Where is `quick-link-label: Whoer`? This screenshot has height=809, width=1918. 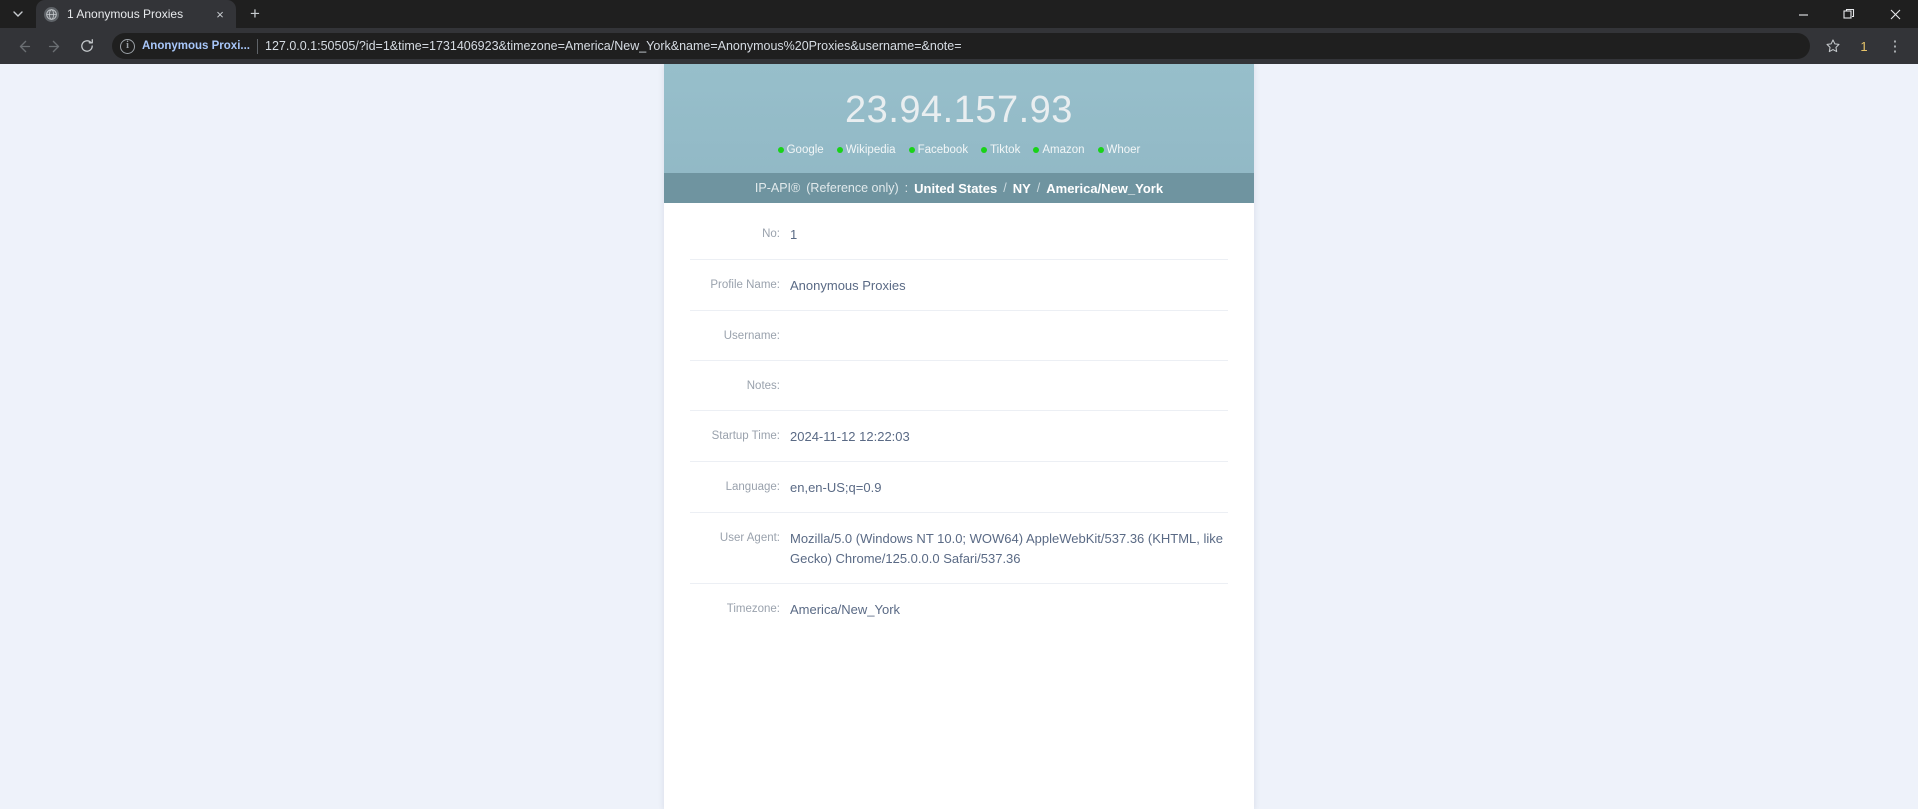
quick-link-label: Whoer is located at coordinates (1123, 149).